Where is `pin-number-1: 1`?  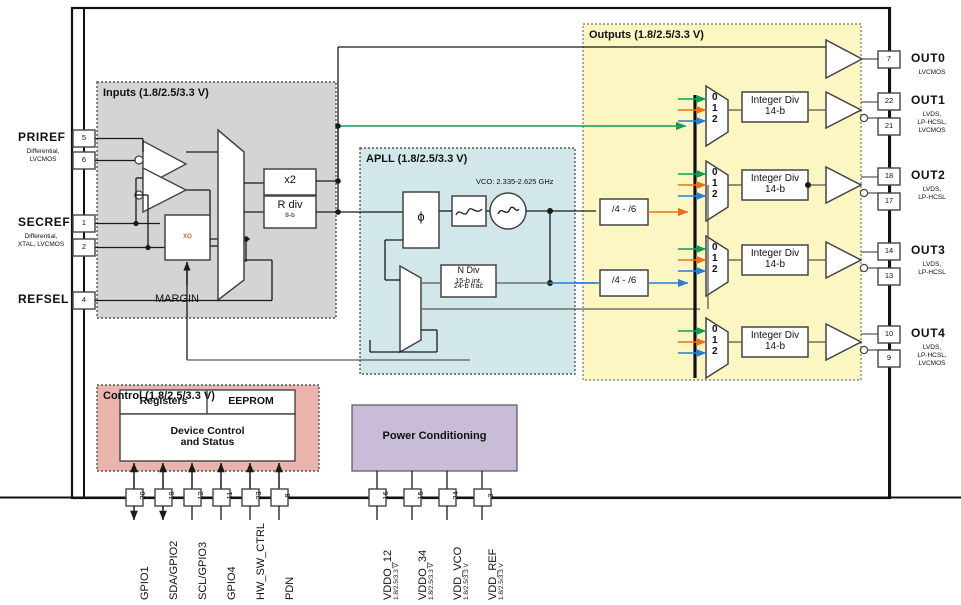 pin-number-1: 1 is located at coordinates (84, 223).